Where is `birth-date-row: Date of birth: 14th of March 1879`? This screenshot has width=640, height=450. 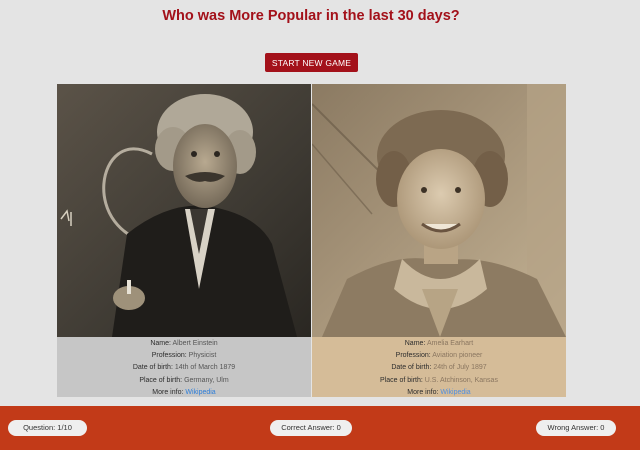
birth-date-row: Date of birth: 14th of March 1879 is located at coordinates (184, 368).